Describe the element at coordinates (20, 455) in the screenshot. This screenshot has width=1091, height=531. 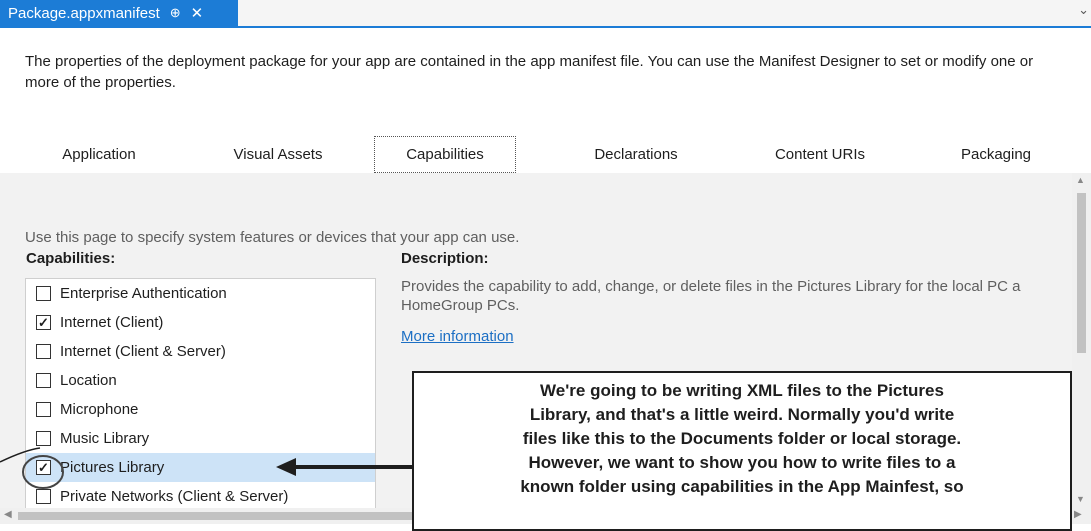
I see `leader-line` at that location.